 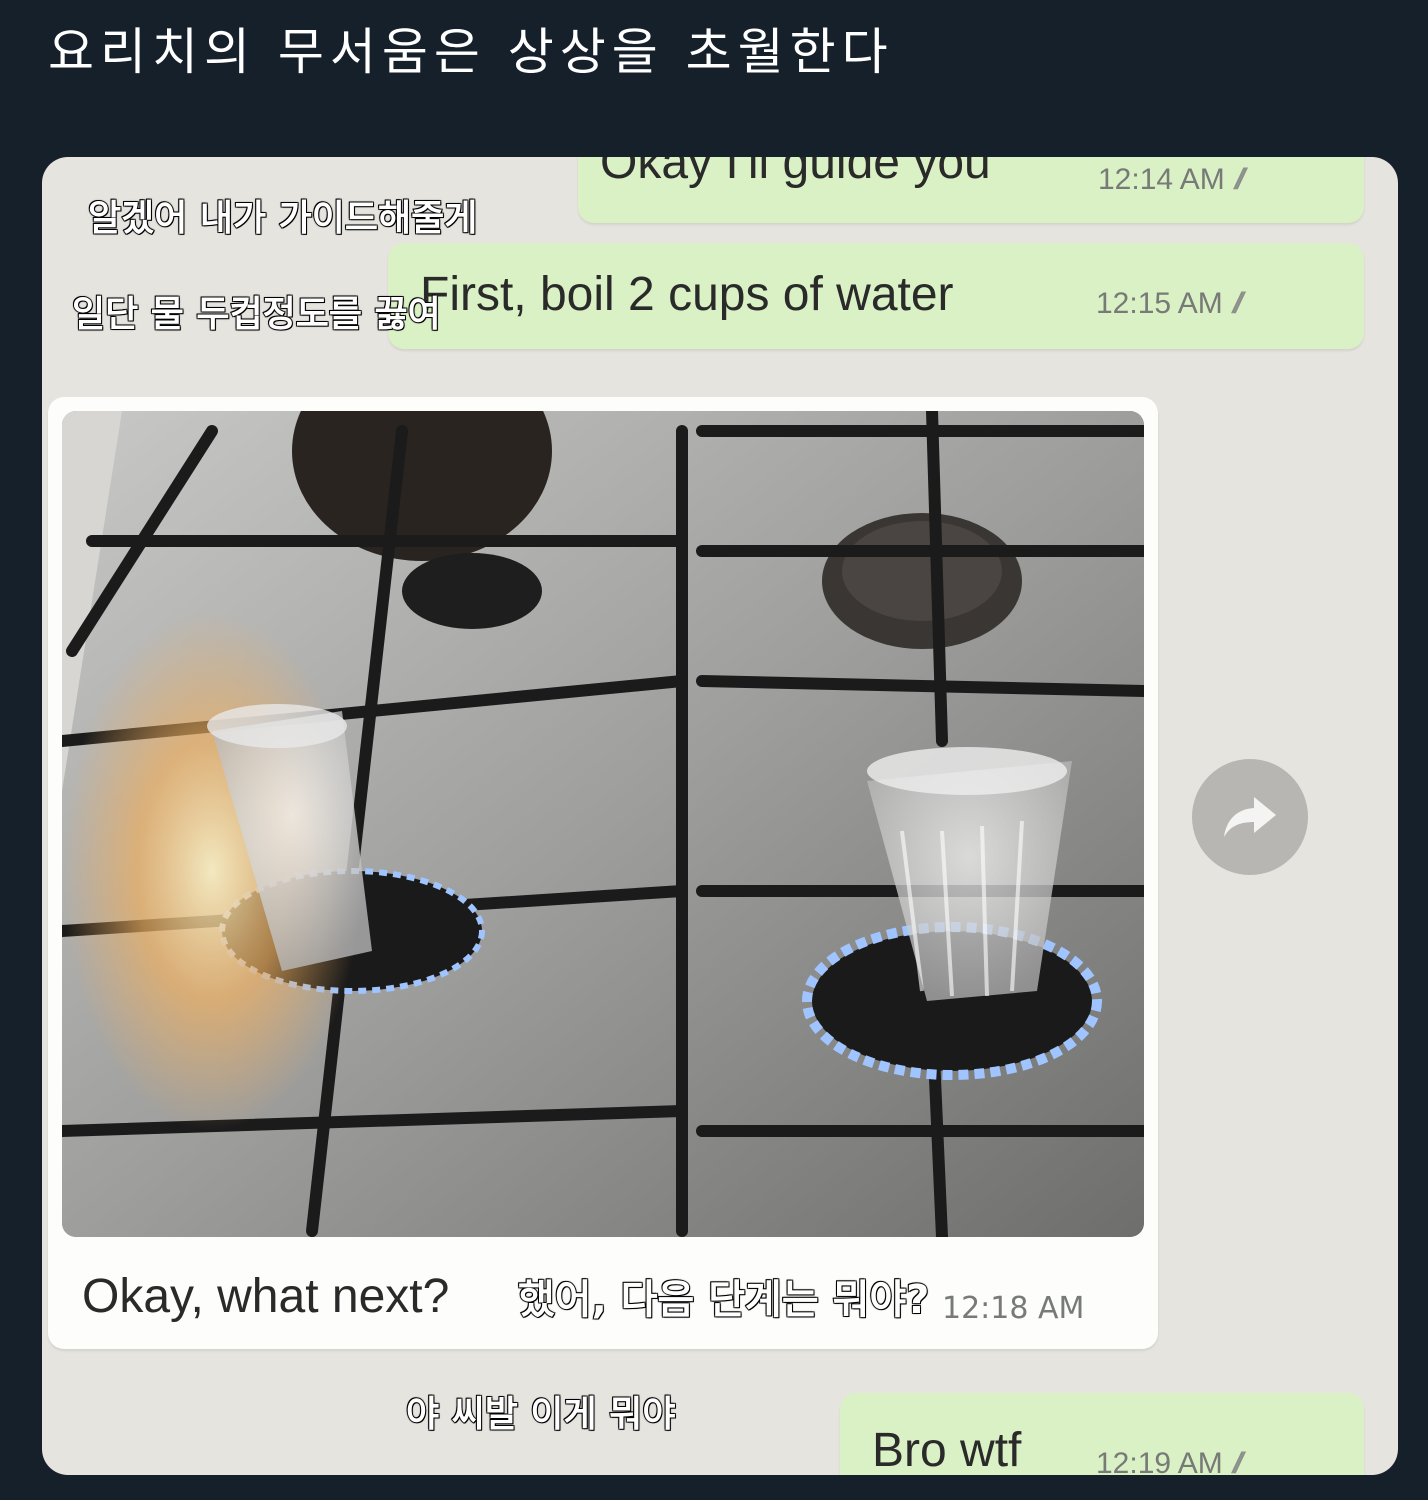 I want to click on post-title: 요리치의 무서움은 상상을 초월한다, so click(x=471, y=52).